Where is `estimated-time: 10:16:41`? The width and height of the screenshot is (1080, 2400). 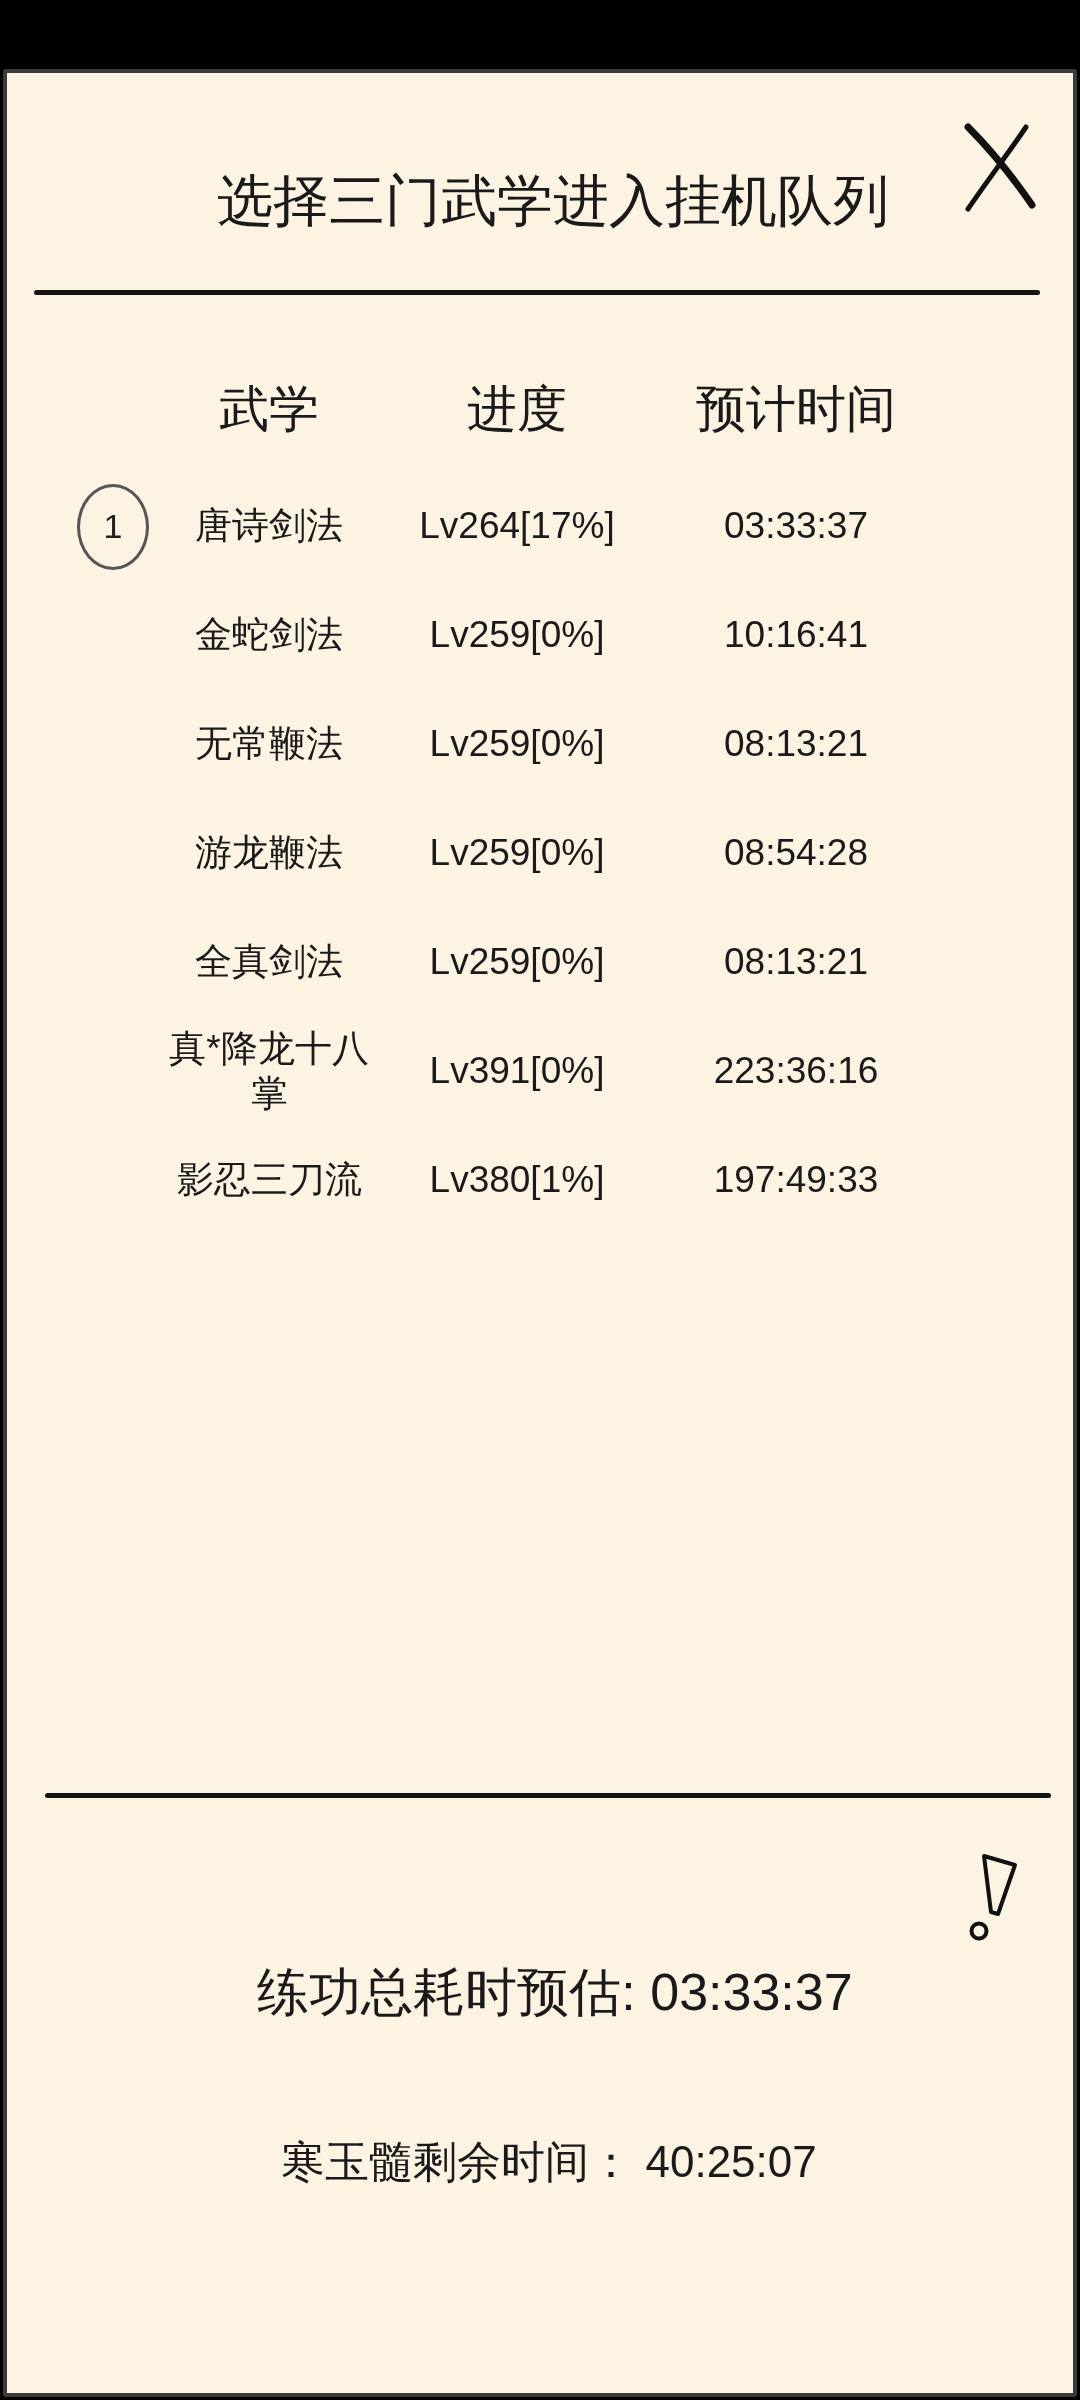
estimated-time: 10:16:41 is located at coordinates (796, 635).